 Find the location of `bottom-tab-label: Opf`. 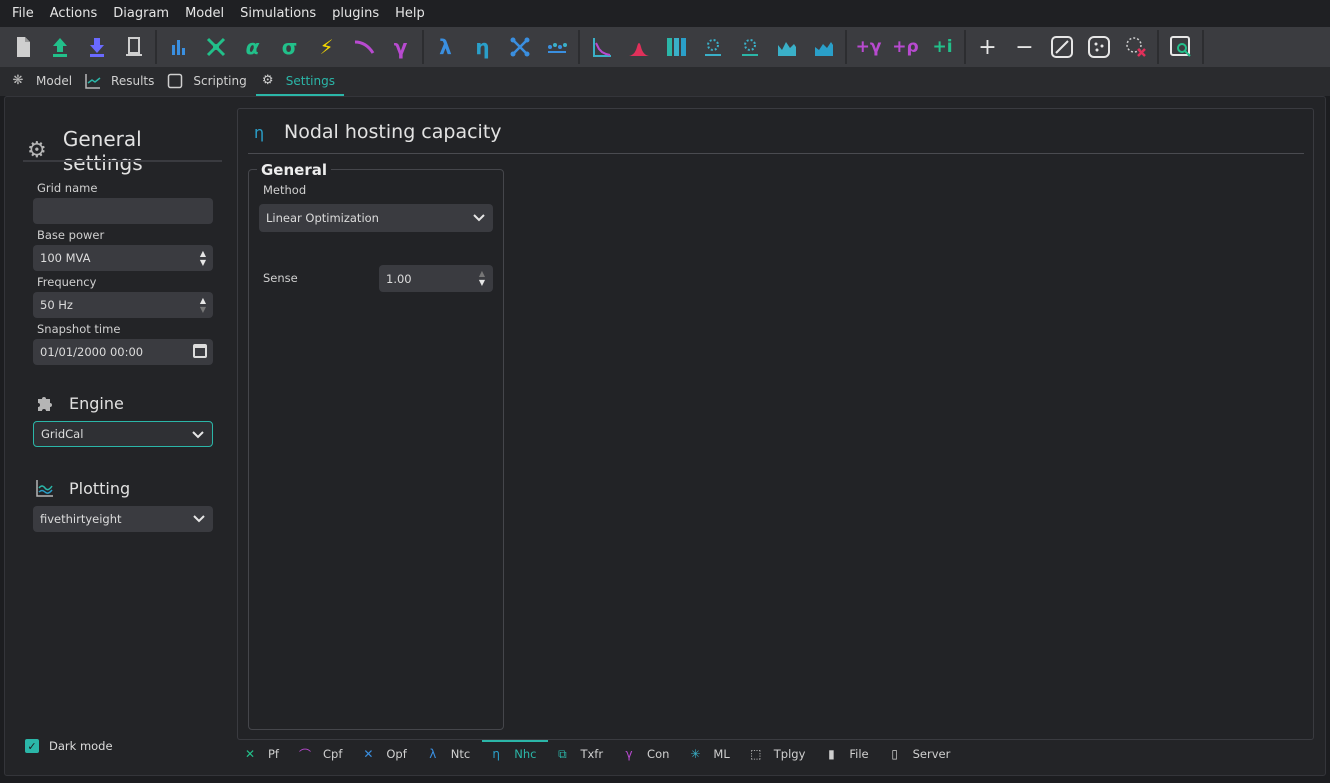

bottom-tab-label: Opf is located at coordinates (396, 754).